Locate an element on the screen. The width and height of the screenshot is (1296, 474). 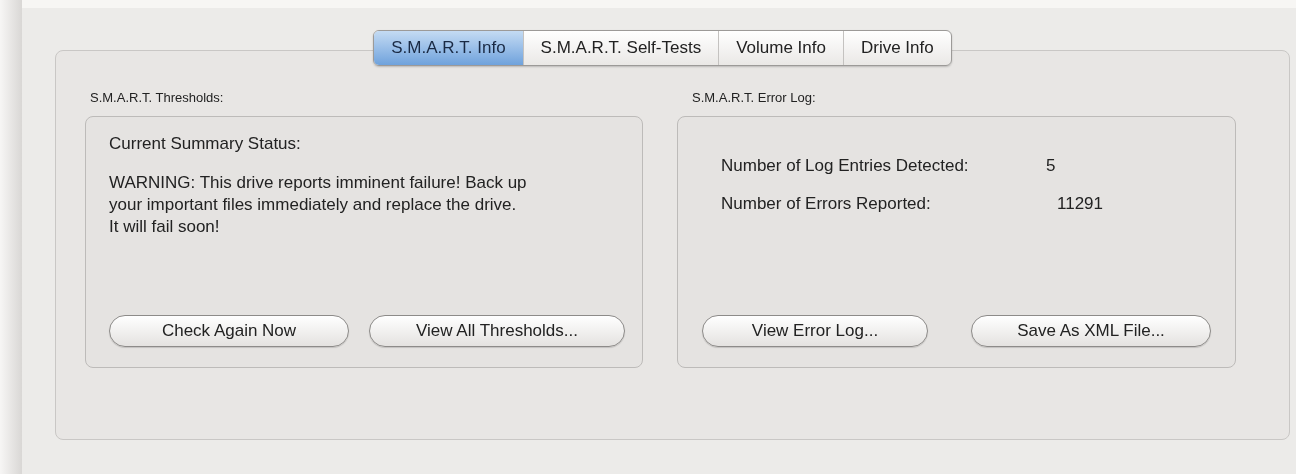
tab: S.M.A.R.T. Self-Tests is located at coordinates (620, 48).